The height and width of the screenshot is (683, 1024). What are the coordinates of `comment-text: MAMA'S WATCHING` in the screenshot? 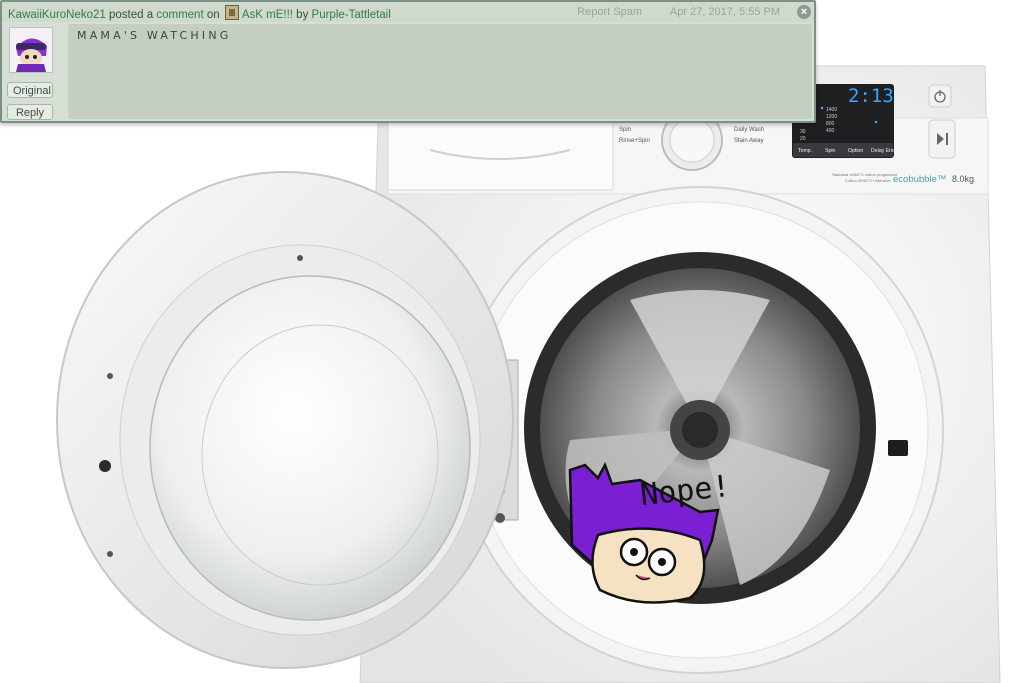 It's located at (154, 35).